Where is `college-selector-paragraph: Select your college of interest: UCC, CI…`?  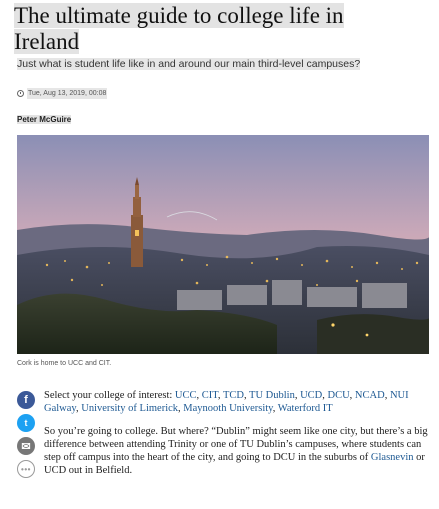 college-selector-paragraph: Select your college of interest: UCC, CI… is located at coordinates (238, 402).